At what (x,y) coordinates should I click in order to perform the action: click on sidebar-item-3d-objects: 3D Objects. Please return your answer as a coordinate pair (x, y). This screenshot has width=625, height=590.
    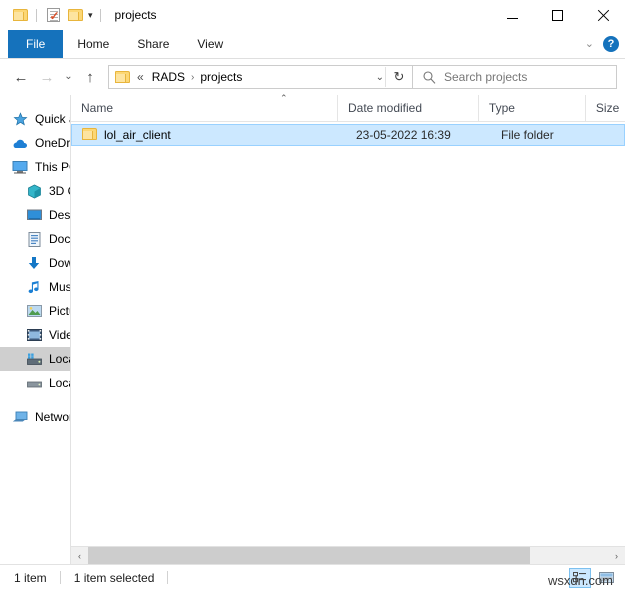
    Looking at the image, I should click on (35, 191).